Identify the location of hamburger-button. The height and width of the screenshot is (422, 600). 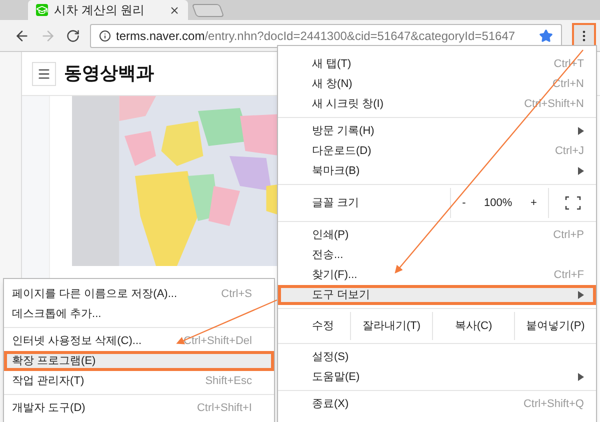
(44, 74).